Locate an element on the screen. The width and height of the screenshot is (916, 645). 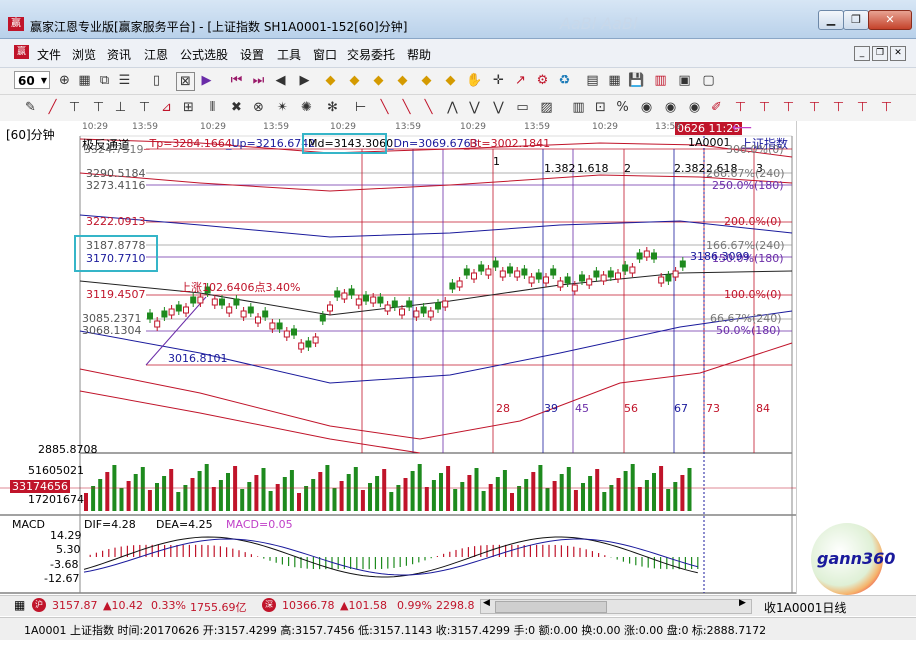
percent-icon: % is located at coordinates (622, 107).